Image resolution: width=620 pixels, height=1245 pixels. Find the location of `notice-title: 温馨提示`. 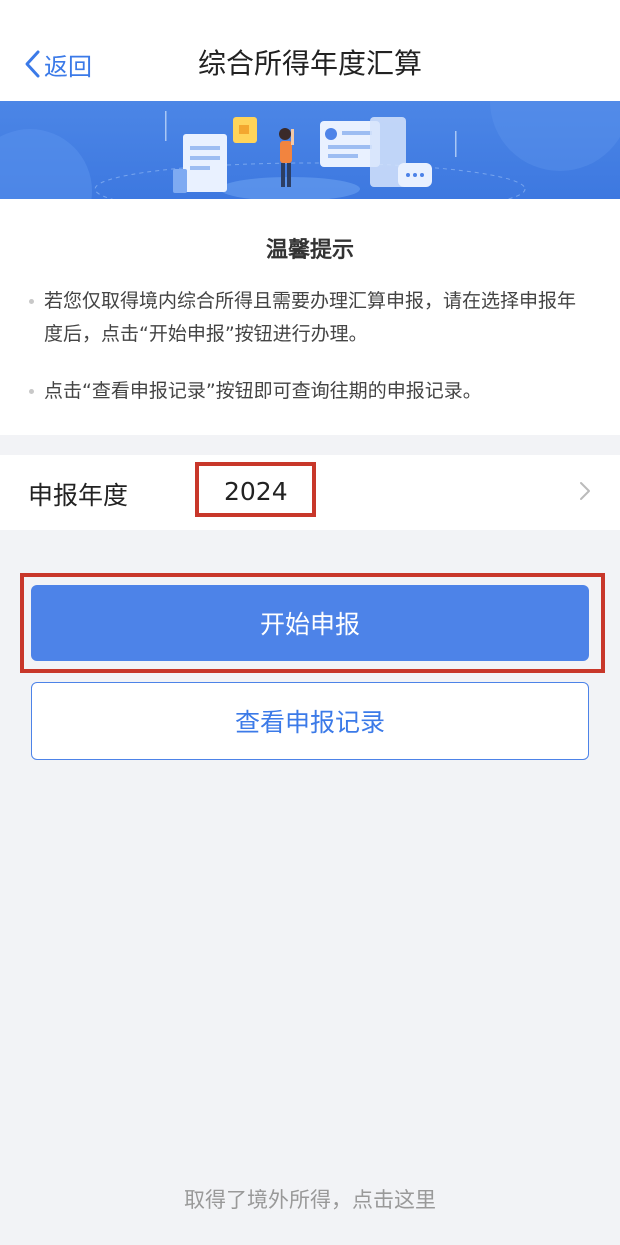

notice-title: 温馨提示 is located at coordinates (309, 250).